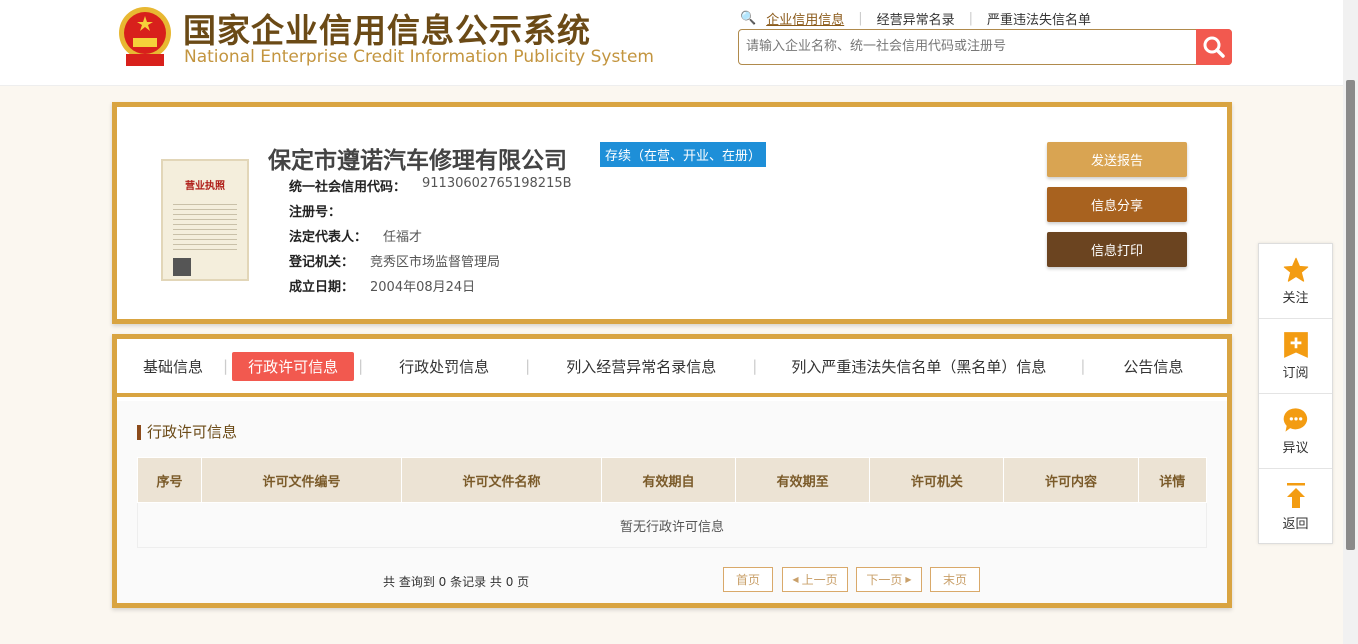 The width and height of the screenshot is (1358, 644). What do you see at coordinates (1153, 366) in the screenshot?
I see `tab-announcements: 公告信息` at bounding box center [1153, 366].